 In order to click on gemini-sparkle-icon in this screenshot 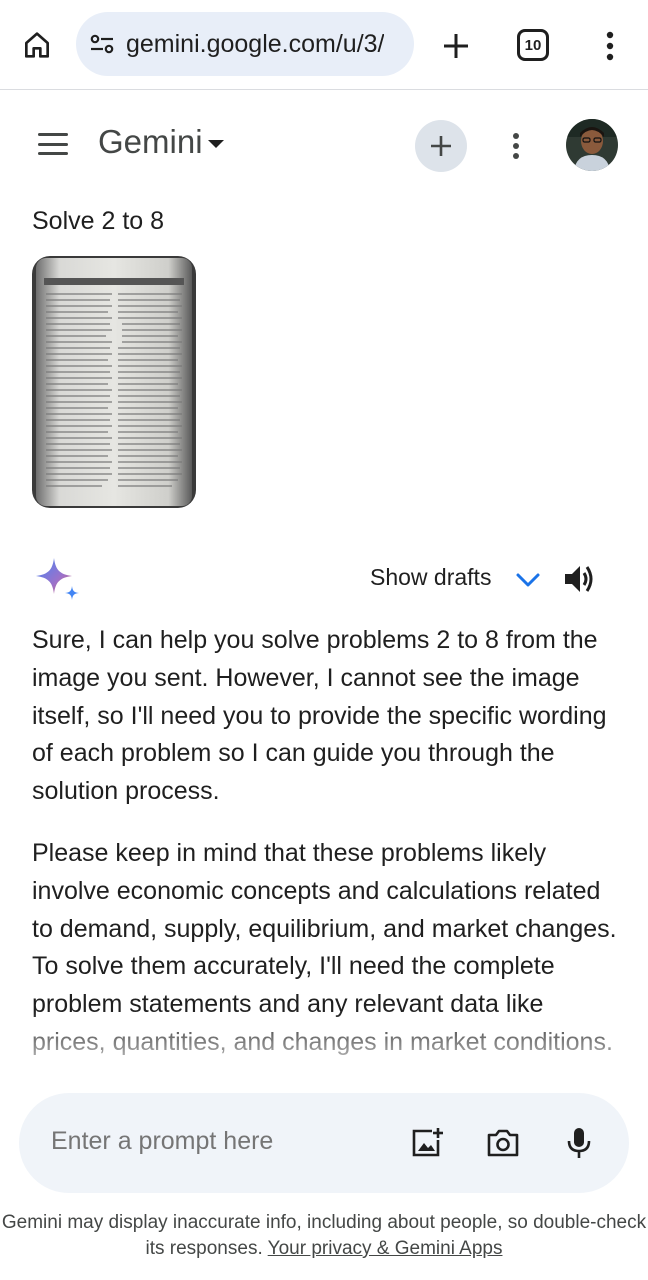, I will do `click(56, 580)`.